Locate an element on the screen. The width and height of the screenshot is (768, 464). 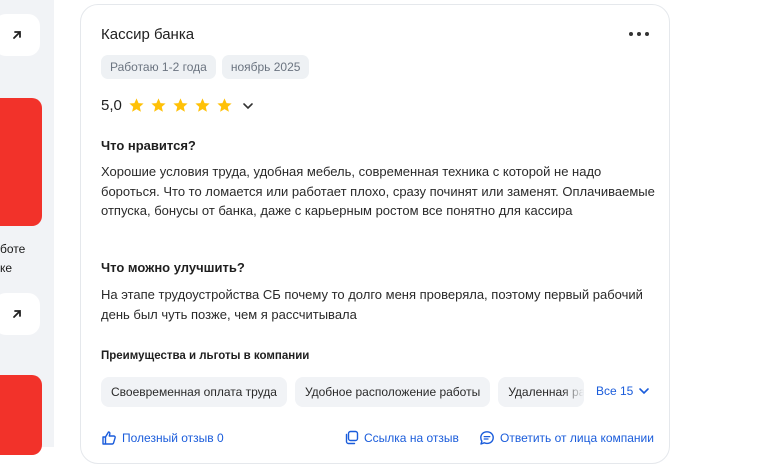
reply-label: Ответить от лица компании is located at coordinates (577, 438).